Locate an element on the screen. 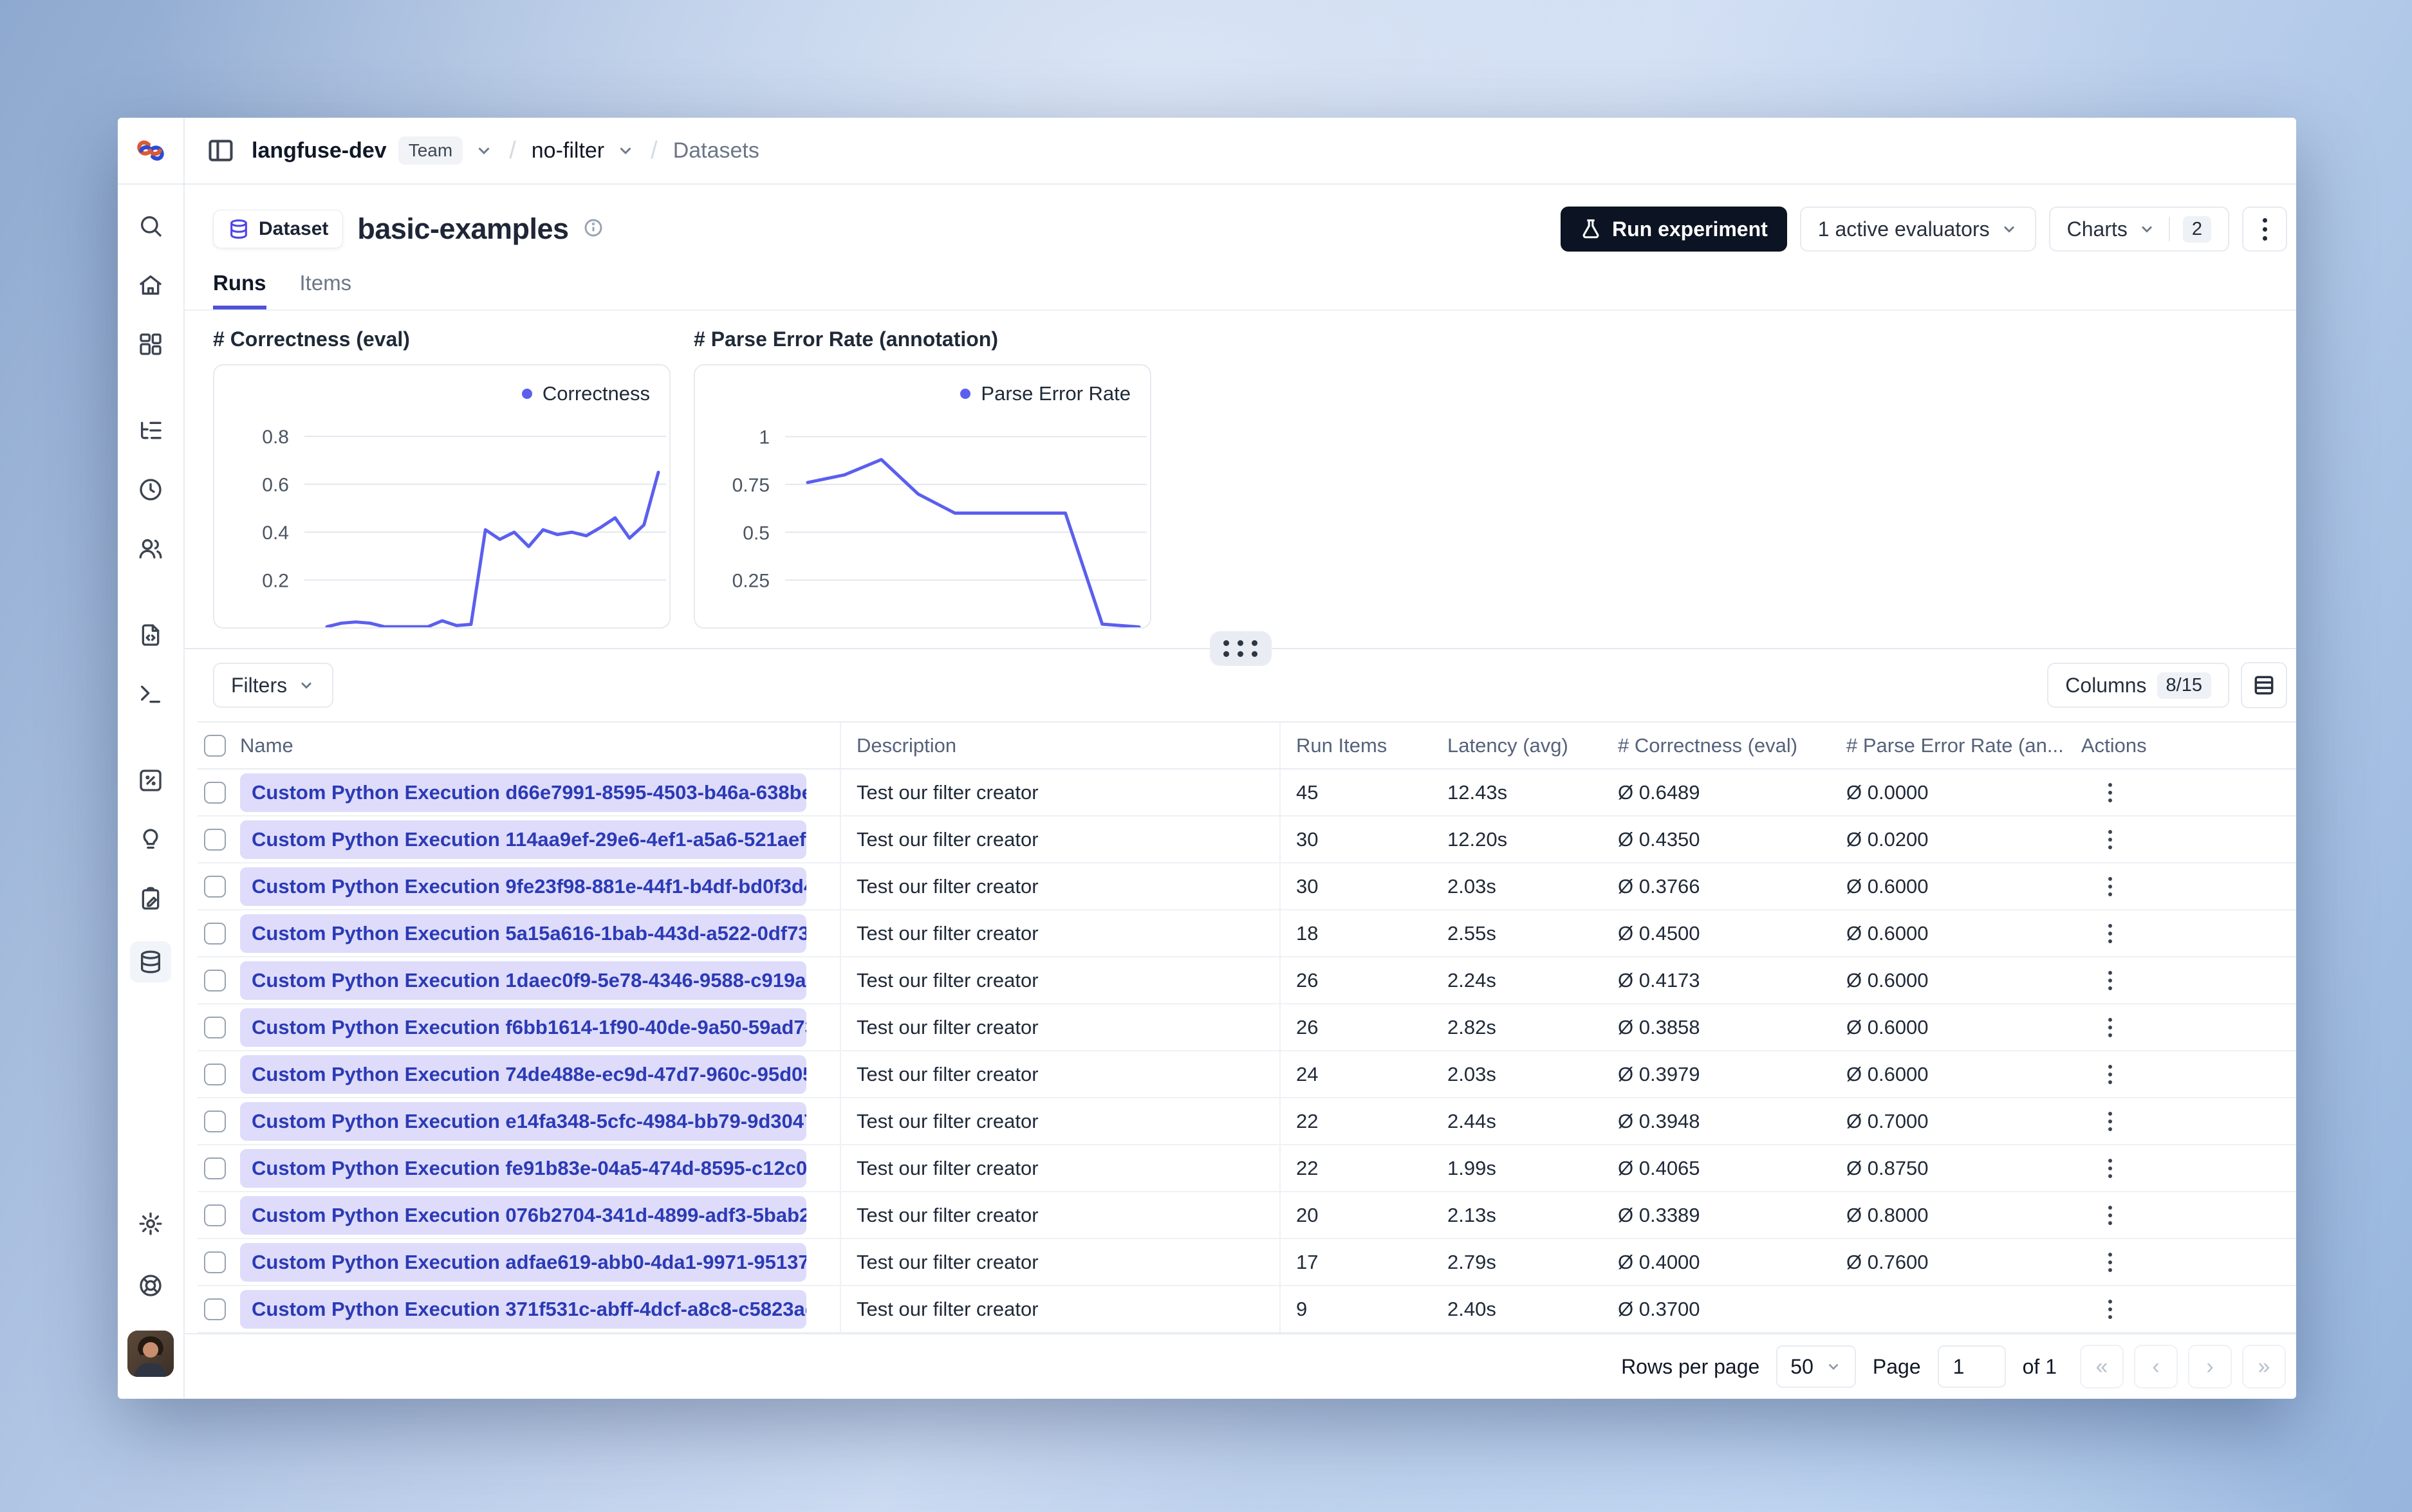 This screenshot has height=1512, width=2412. next-page-button: › is located at coordinates (2210, 1366).